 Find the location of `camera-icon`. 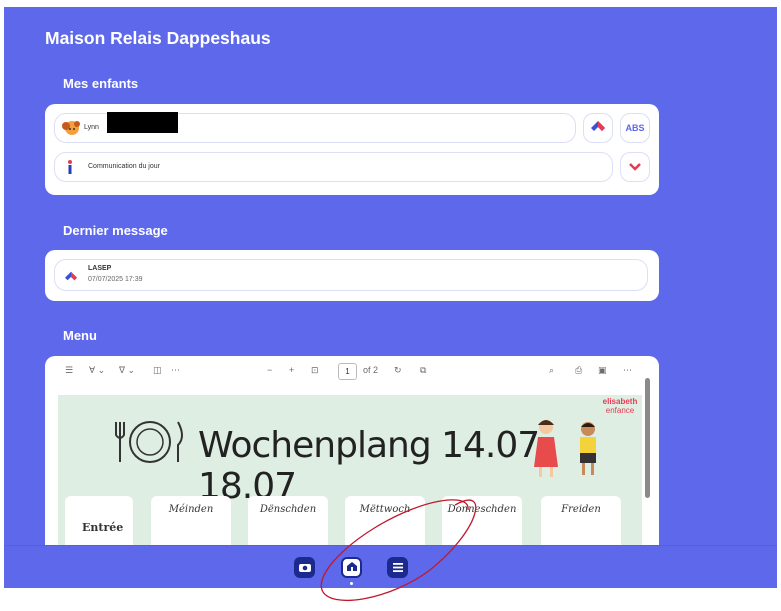

camera-icon is located at coordinates (304, 568).